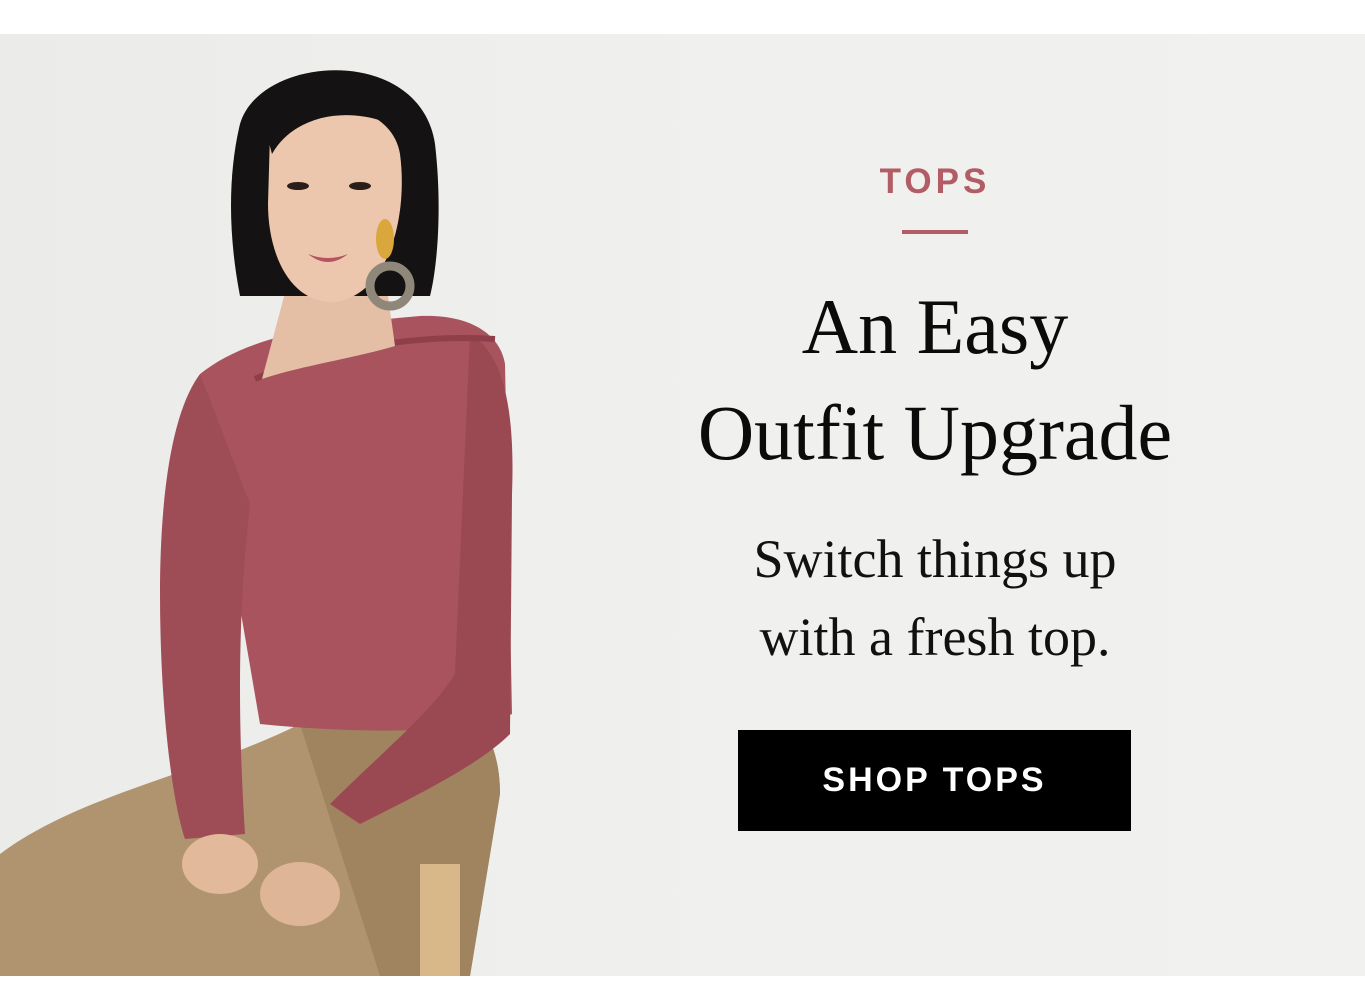 The width and height of the screenshot is (1365, 984). What do you see at coordinates (935, 637) in the screenshot?
I see `subcopy-line-2: with a fresh top.` at bounding box center [935, 637].